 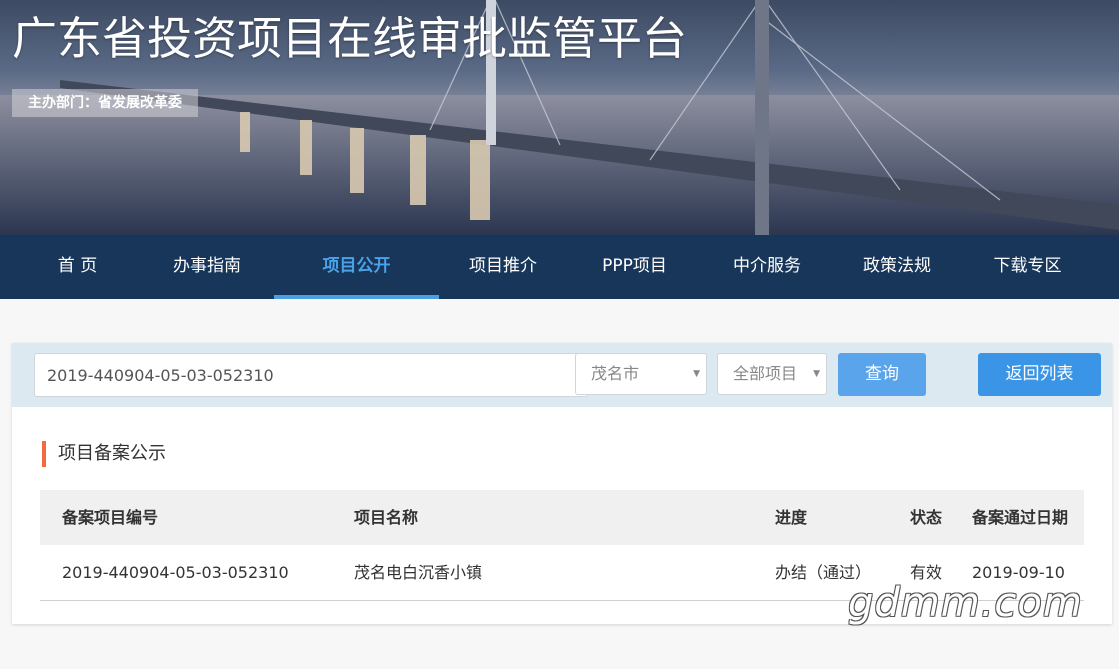 I want to click on main-nav: 首 页 办事指南 项目公开 项目推介 PPP项目 中介服务 政策法规 下载专区, so click(x=559, y=267).